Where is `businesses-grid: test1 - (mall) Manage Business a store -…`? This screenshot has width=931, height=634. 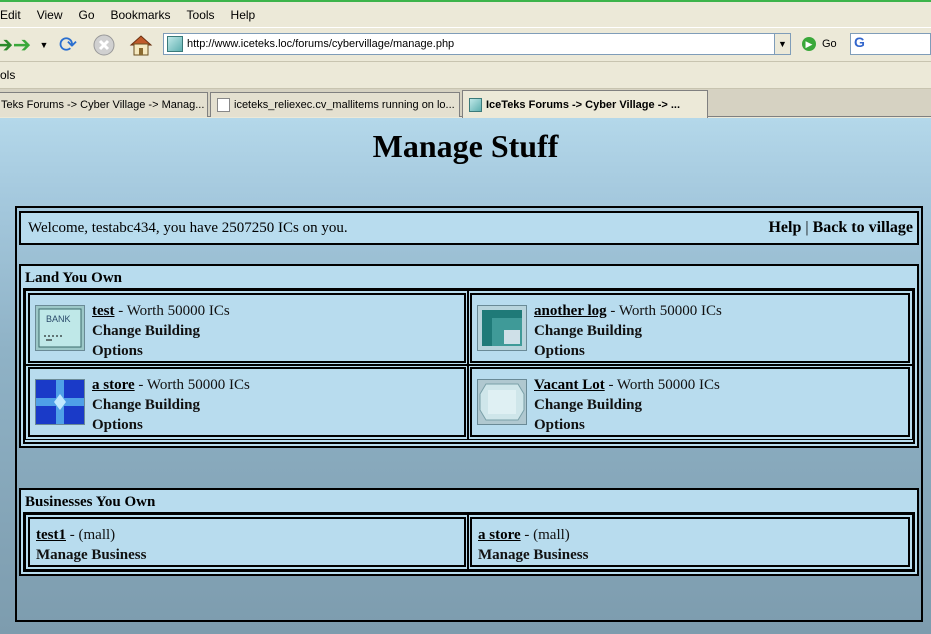
businesses-grid: test1 - (mall) Manage Business a store -… is located at coordinates (469, 542).